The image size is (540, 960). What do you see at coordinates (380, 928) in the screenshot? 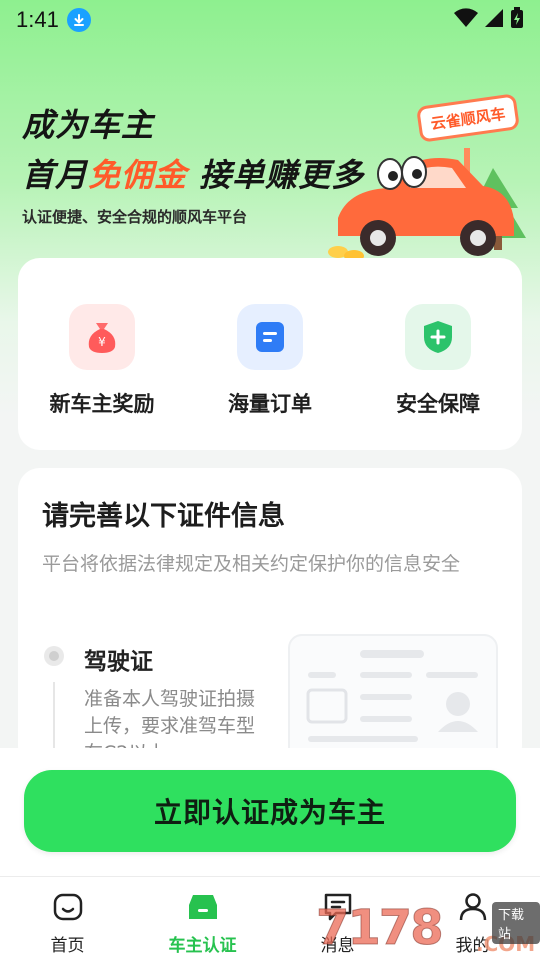
I see `watermark-number: 7178` at bounding box center [380, 928].